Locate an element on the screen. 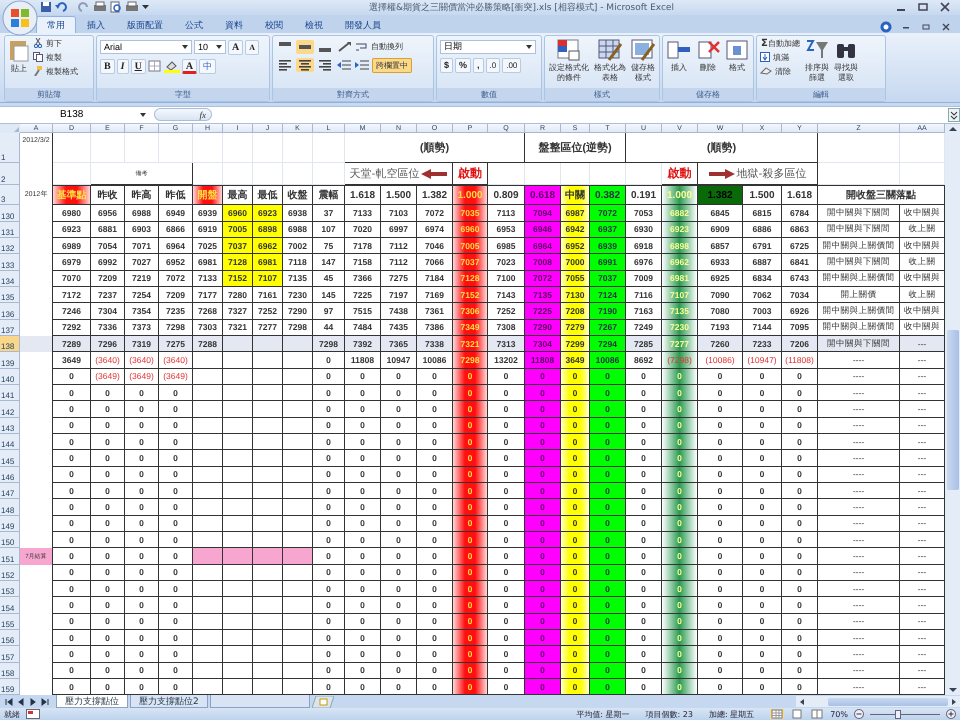 This screenshot has height=720, width=960. row-header: 149 is located at coordinates (10, 524).